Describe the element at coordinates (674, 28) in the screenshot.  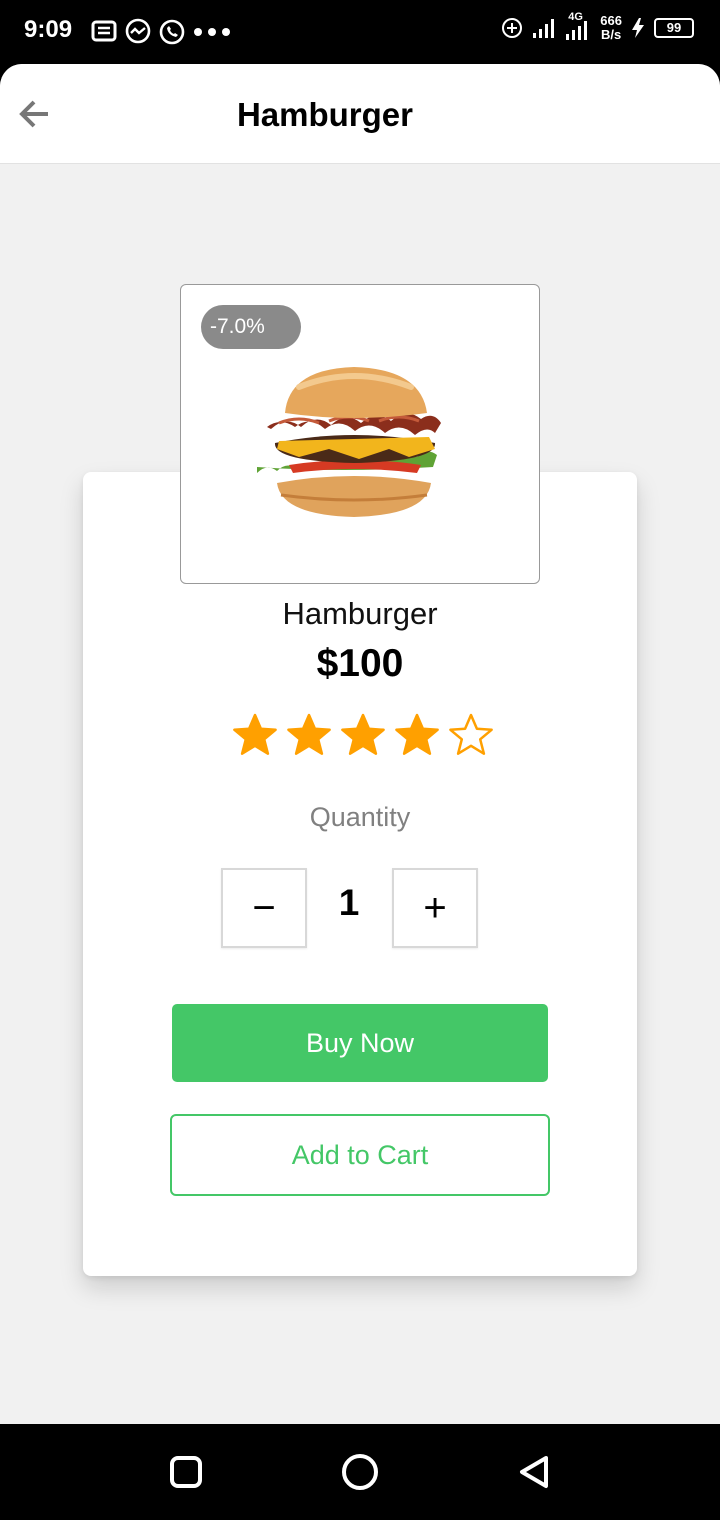
I see `battery-icon: 99` at that location.